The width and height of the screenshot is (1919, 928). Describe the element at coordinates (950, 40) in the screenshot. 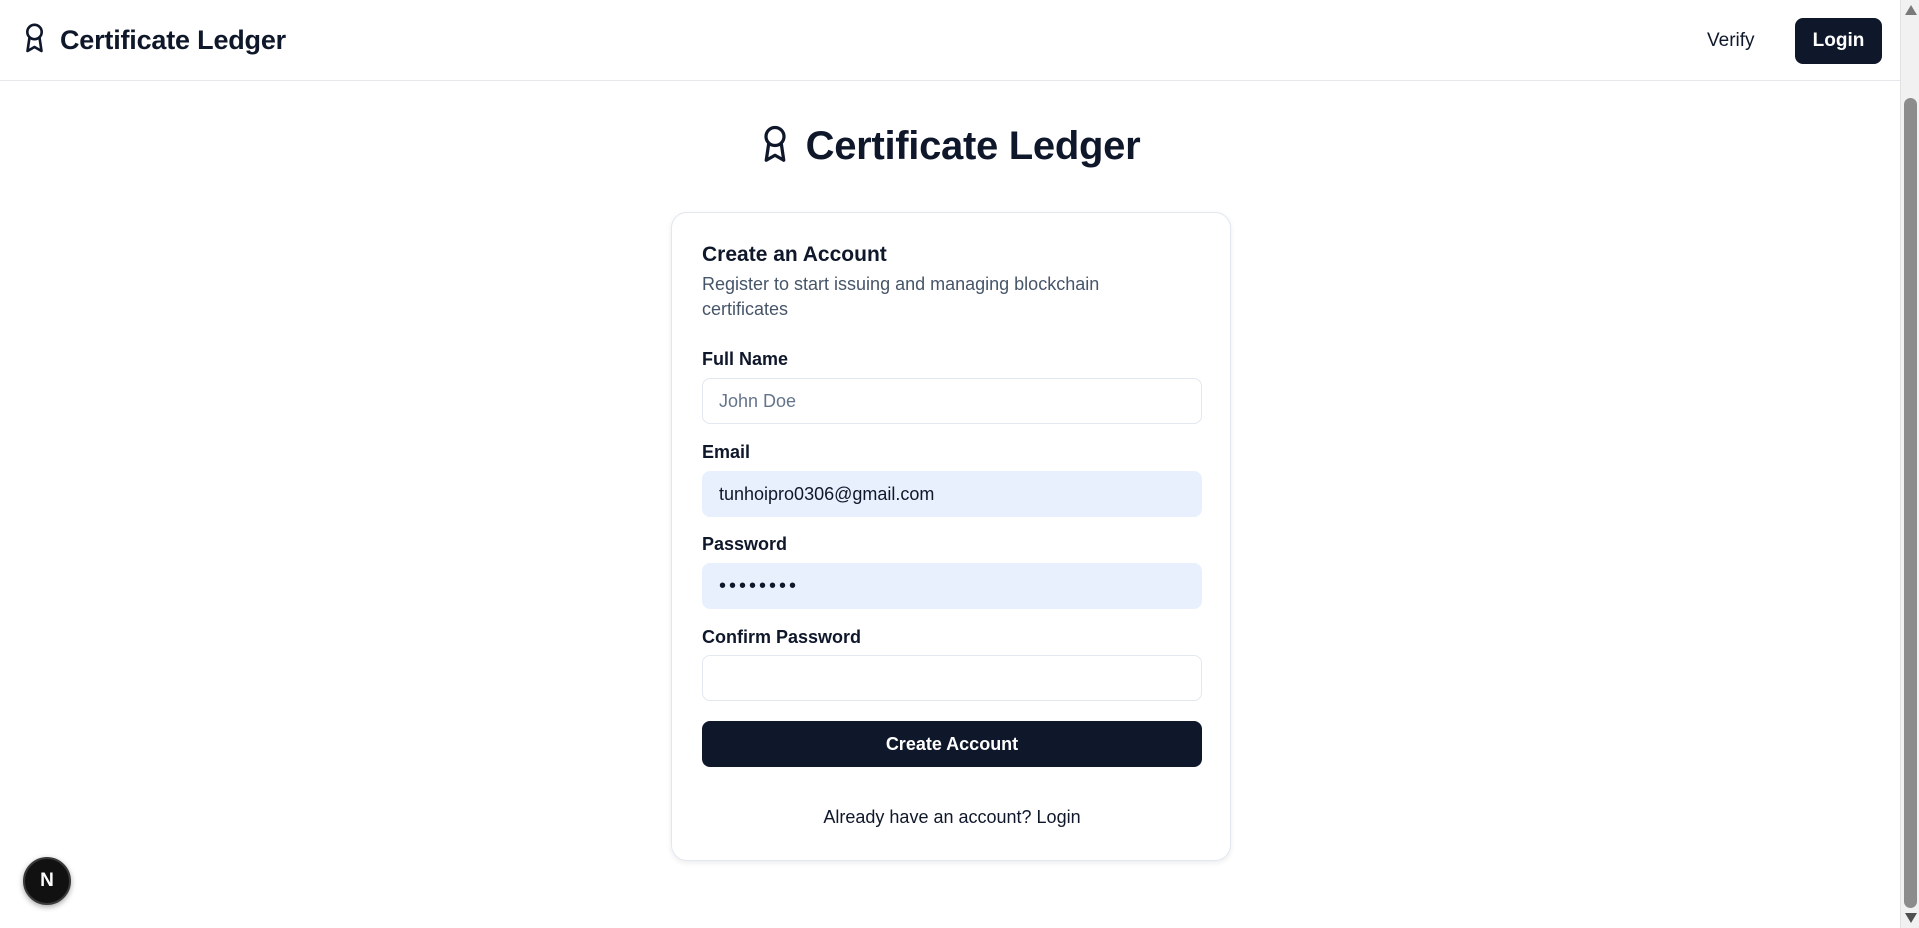

I see `top-nav-bar: Certificate Ledger Verify Login` at that location.